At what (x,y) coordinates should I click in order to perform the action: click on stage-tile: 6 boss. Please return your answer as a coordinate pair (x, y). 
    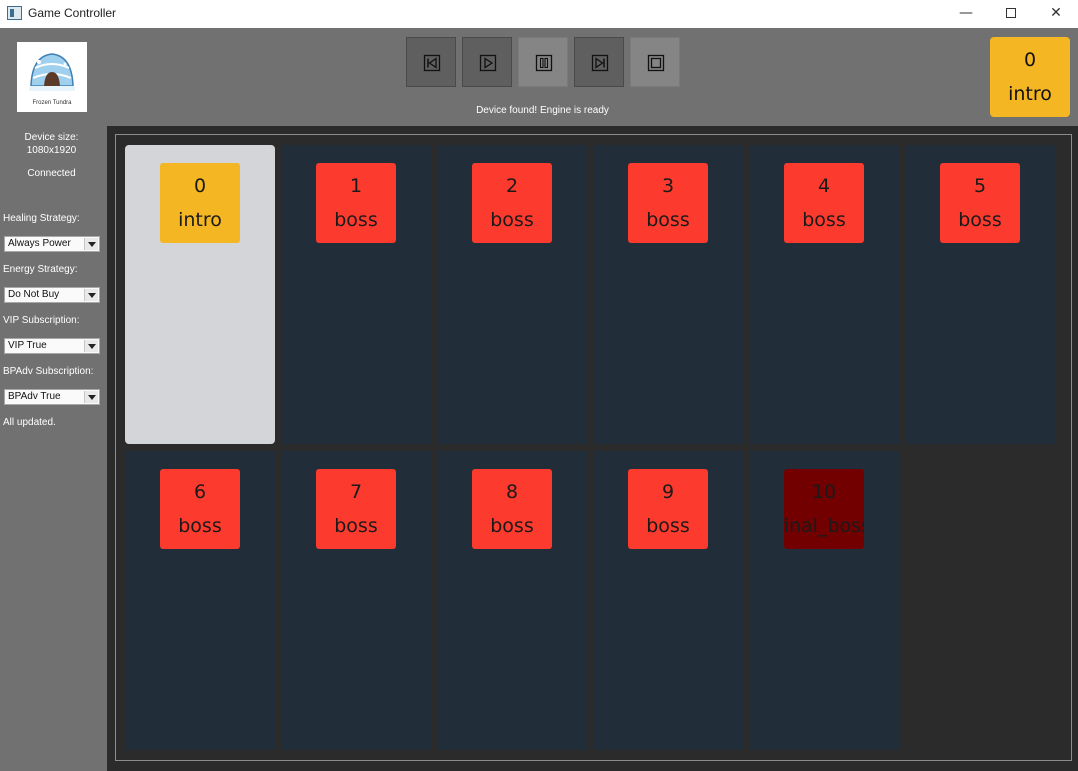
    Looking at the image, I should click on (200, 509).